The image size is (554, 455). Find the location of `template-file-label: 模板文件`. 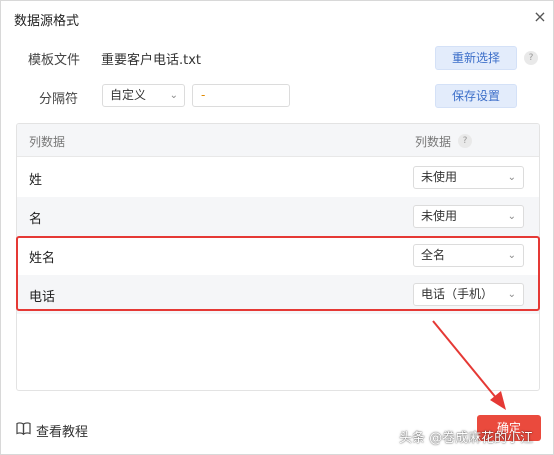

template-file-label: 模板文件 is located at coordinates (54, 60).